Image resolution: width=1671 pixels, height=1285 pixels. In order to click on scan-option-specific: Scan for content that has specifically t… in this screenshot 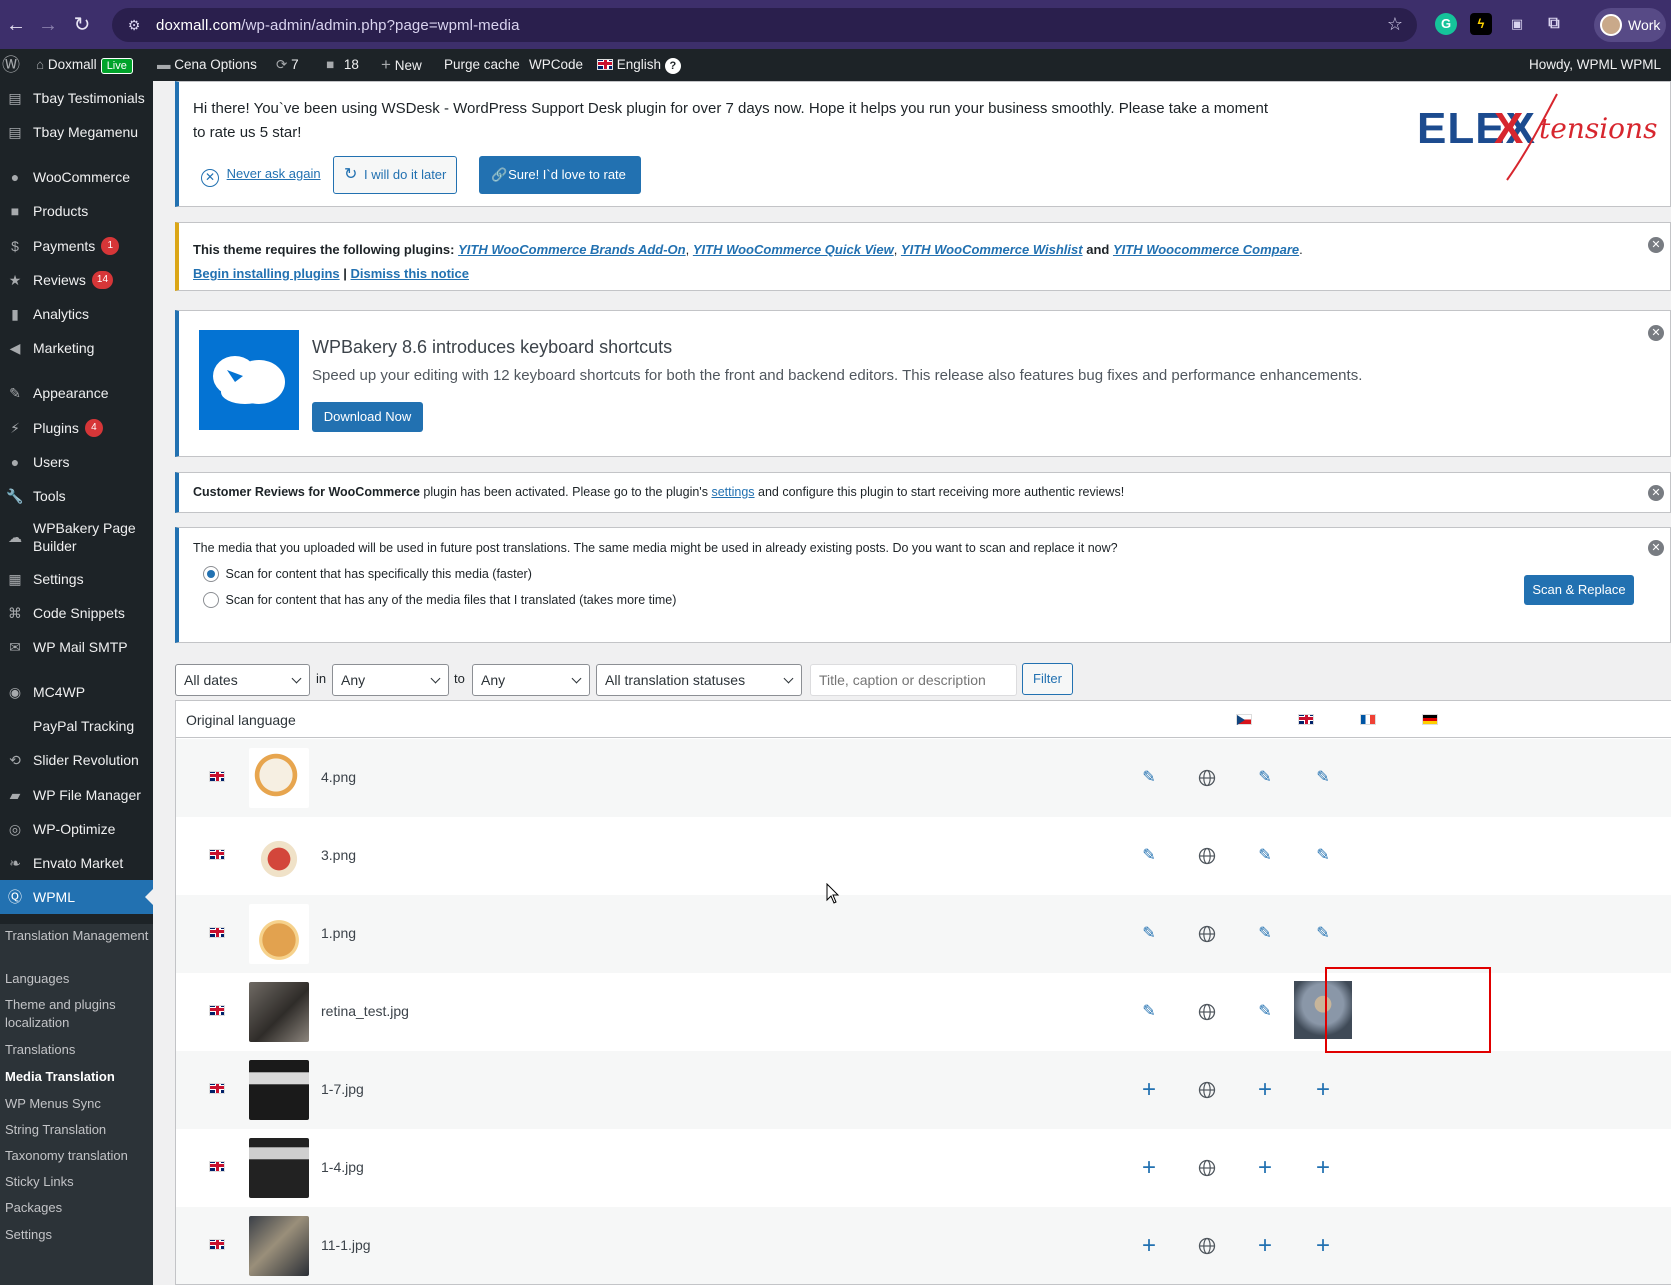, I will do `click(367, 574)`.